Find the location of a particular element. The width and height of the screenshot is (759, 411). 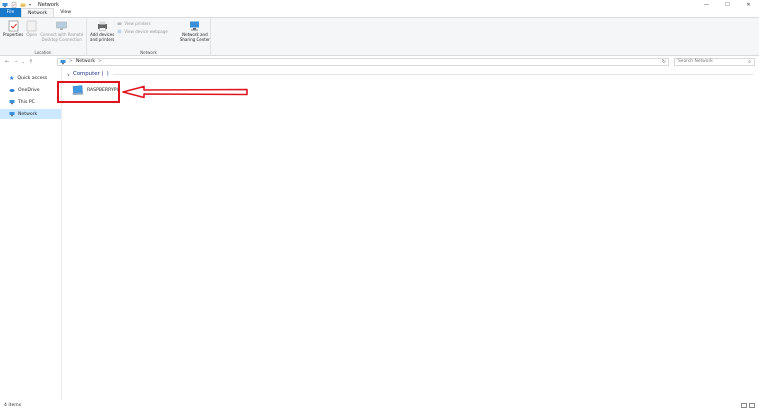

address-bar-row: ← → ⌄ ↑ > Network > ↻ Search Network ⌕ is located at coordinates (379, 61).